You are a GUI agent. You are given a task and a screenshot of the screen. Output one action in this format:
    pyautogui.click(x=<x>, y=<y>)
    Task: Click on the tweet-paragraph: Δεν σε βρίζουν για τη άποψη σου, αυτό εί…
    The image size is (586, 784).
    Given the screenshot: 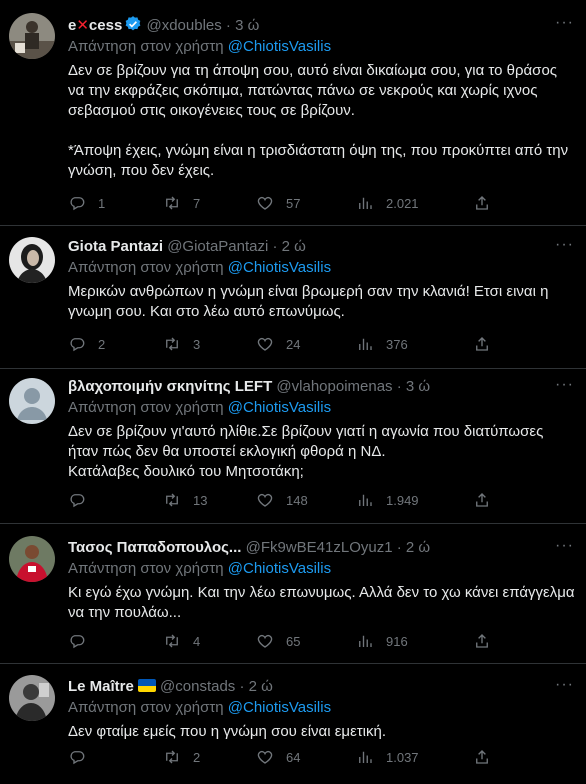 What is the action you would take?
    pyautogui.click(x=313, y=90)
    